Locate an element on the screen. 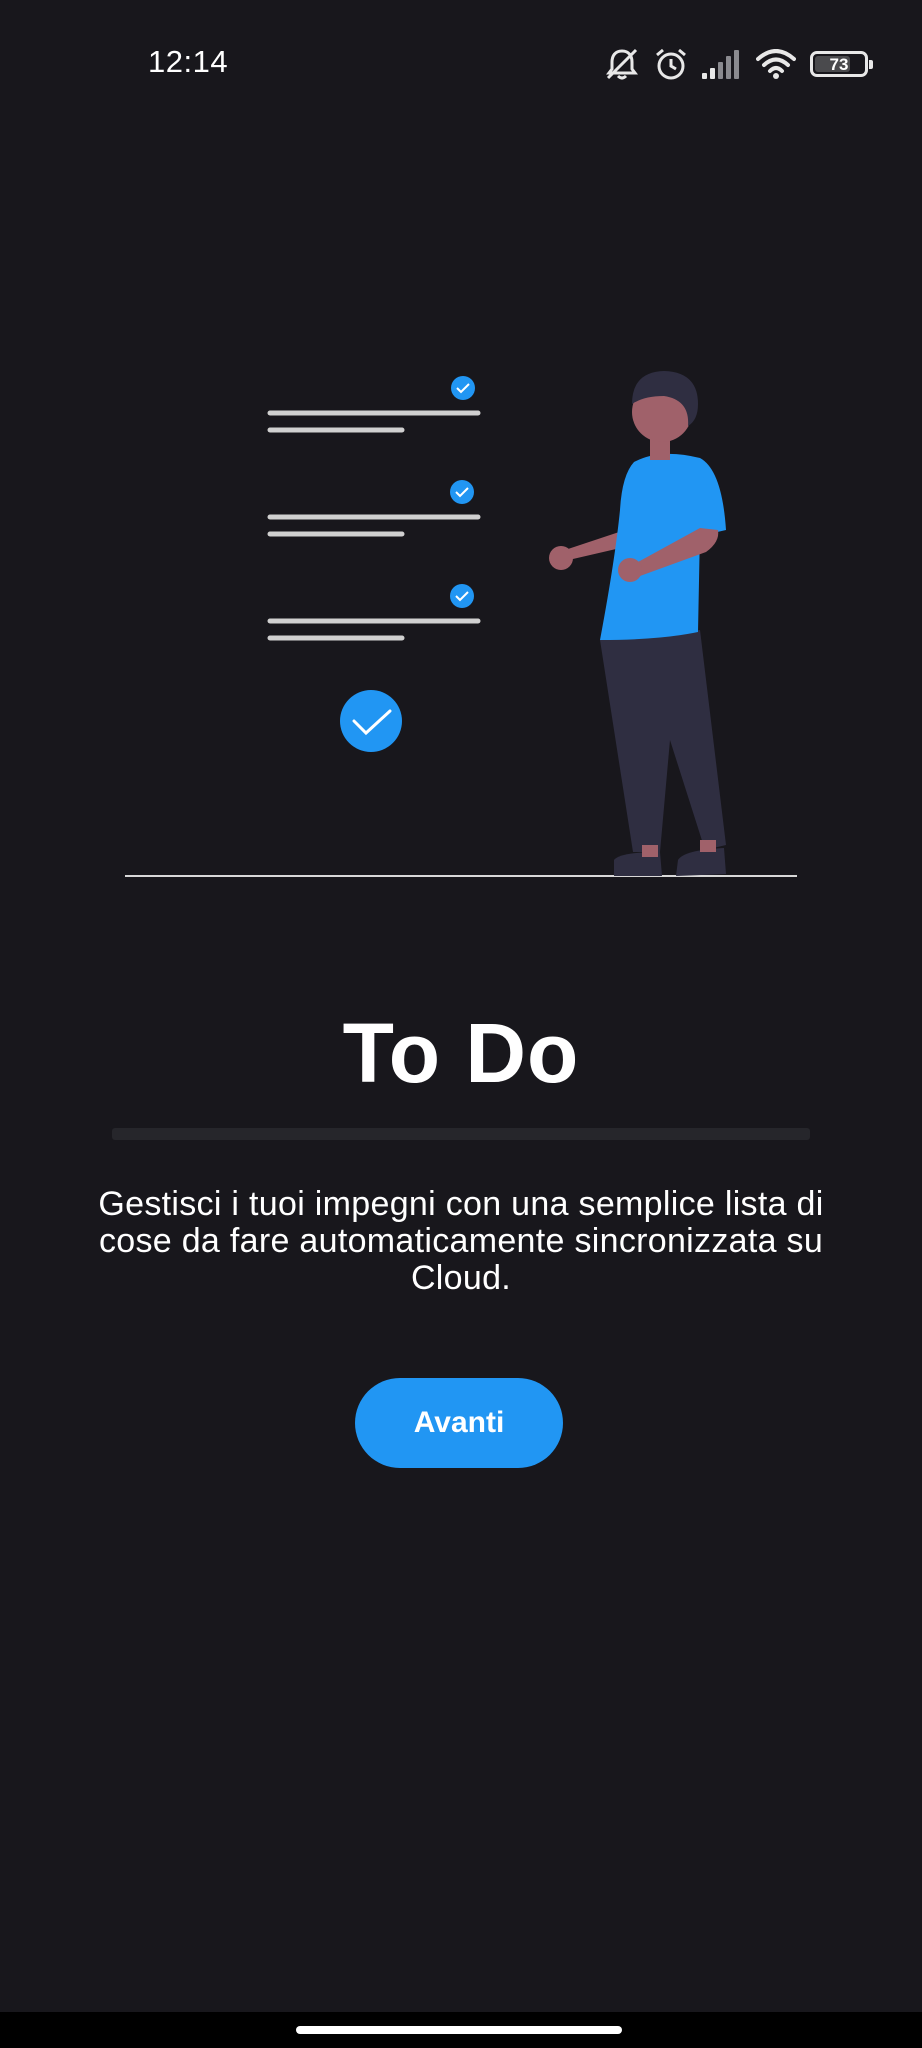 The image size is (922, 2048). large-check-icon is located at coordinates (371, 721).